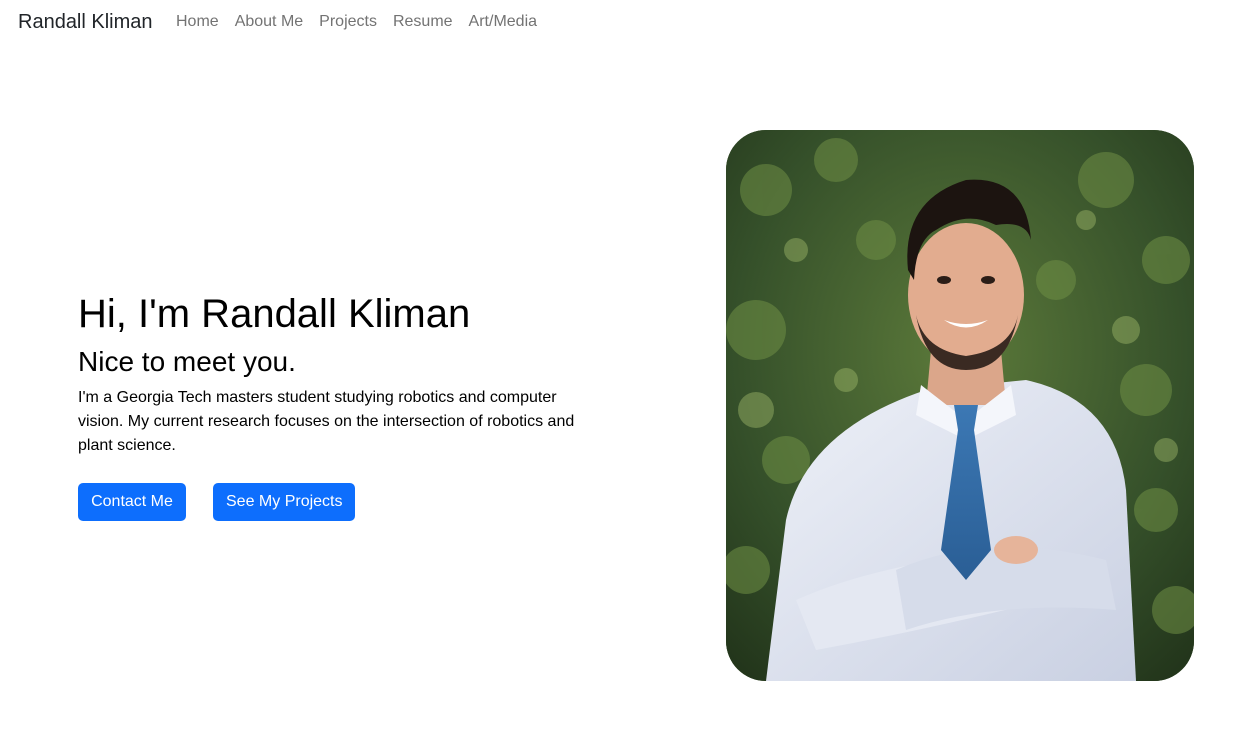 This screenshot has height=734, width=1238. What do you see at coordinates (348, 22) in the screenshot?
I see `nav-link-projects: Projects` at bounding box center [348, 22].